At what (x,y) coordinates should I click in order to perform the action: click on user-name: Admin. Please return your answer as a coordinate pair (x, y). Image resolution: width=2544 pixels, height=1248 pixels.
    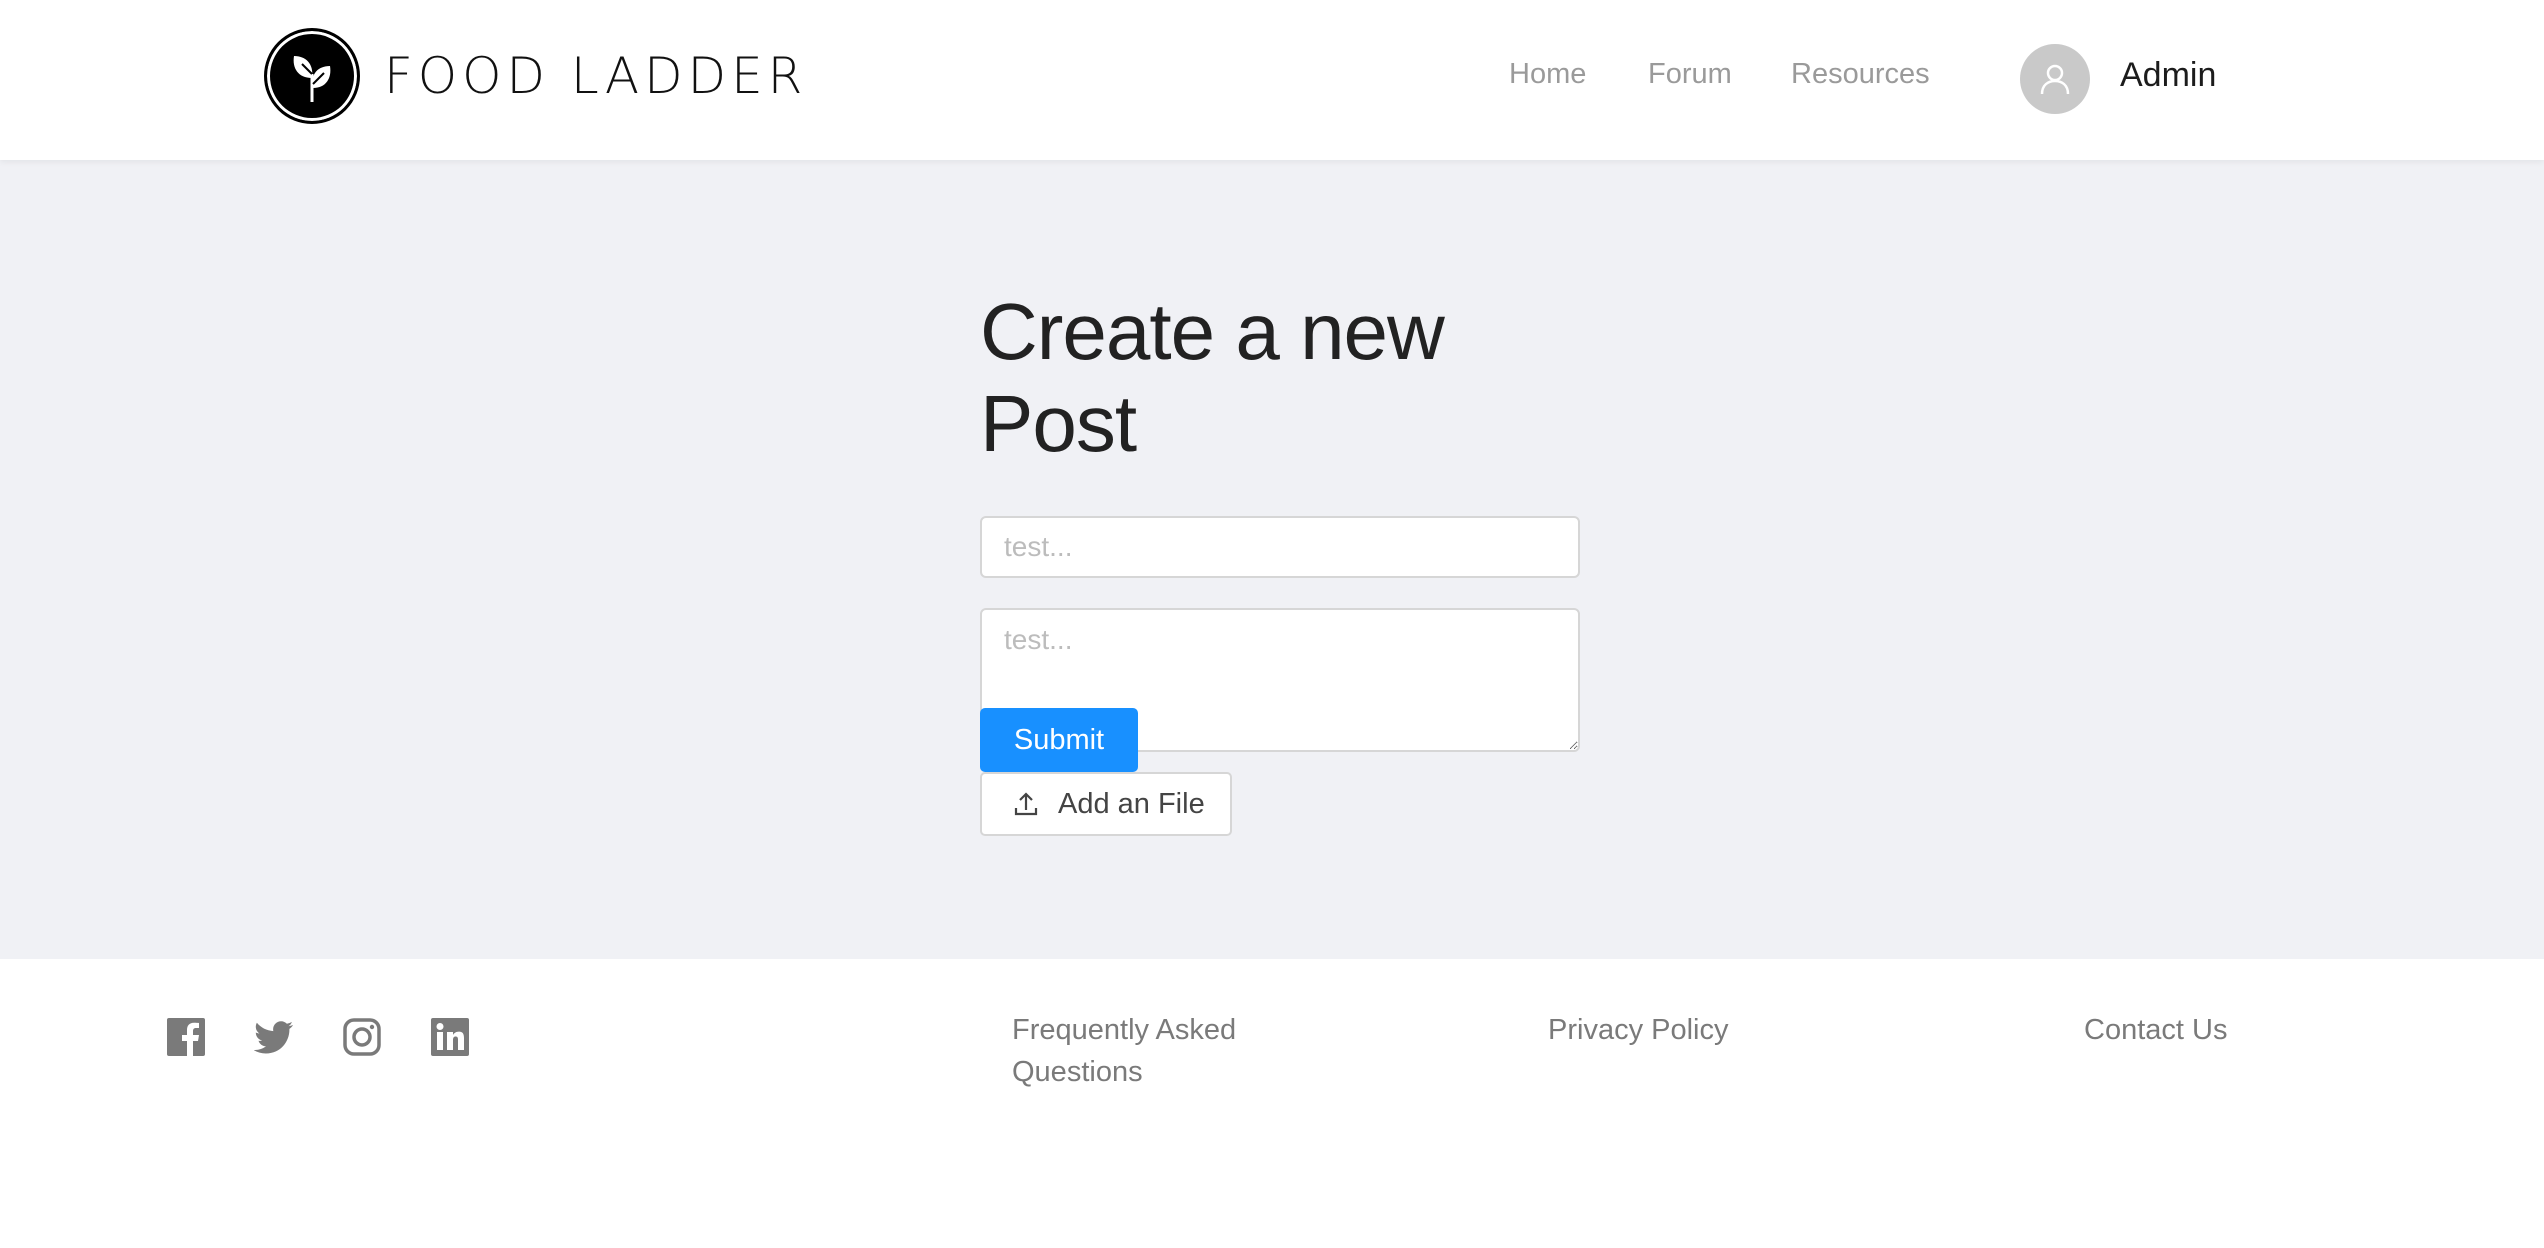
    Looking at the image, I should click on (2168, 75).